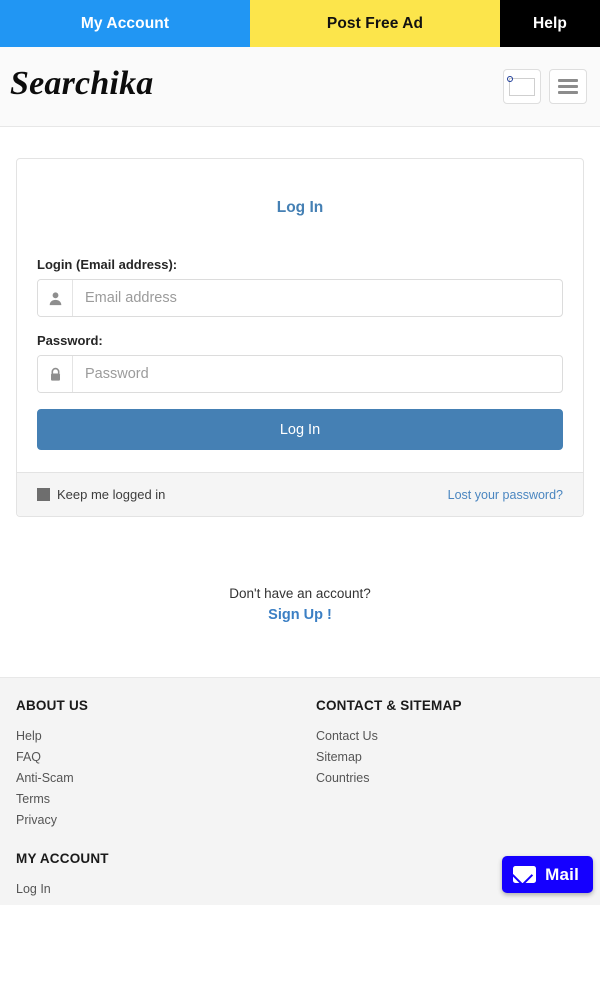 This screenshot has width=600, height=998. I want to click on nav-item-my-account: My Account, so click(125, 23).